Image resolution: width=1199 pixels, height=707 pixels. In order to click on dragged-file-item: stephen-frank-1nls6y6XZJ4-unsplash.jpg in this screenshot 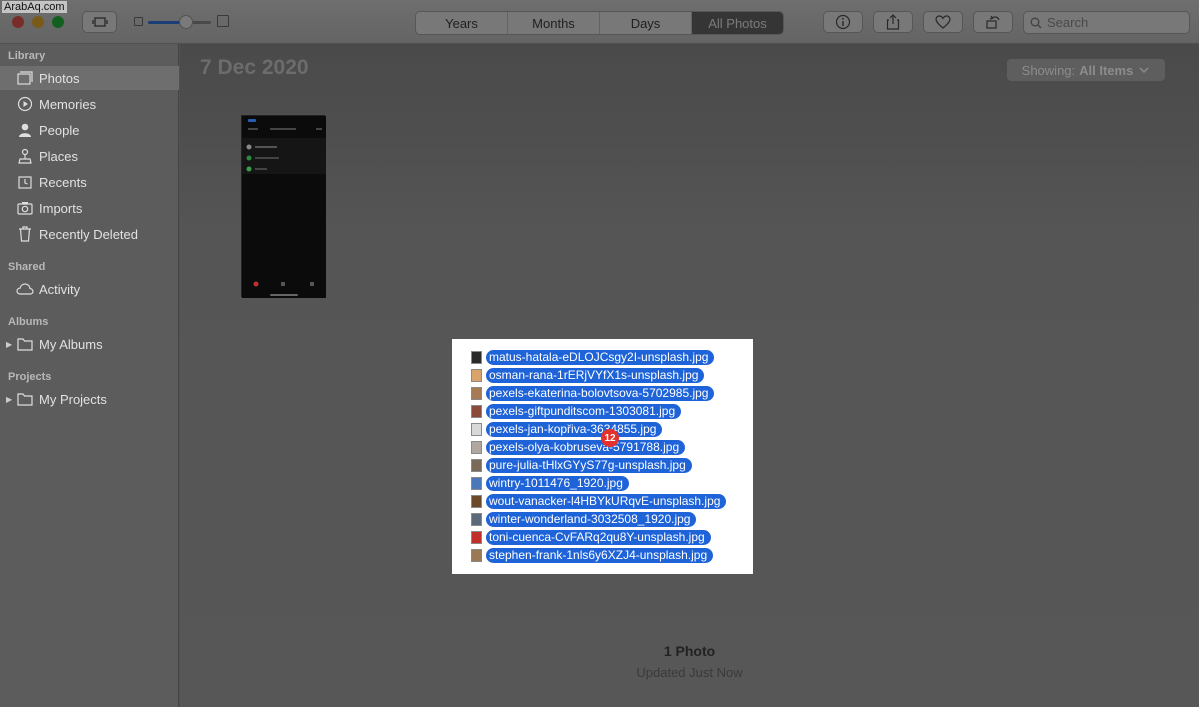, I will do `click(592, 555)`.